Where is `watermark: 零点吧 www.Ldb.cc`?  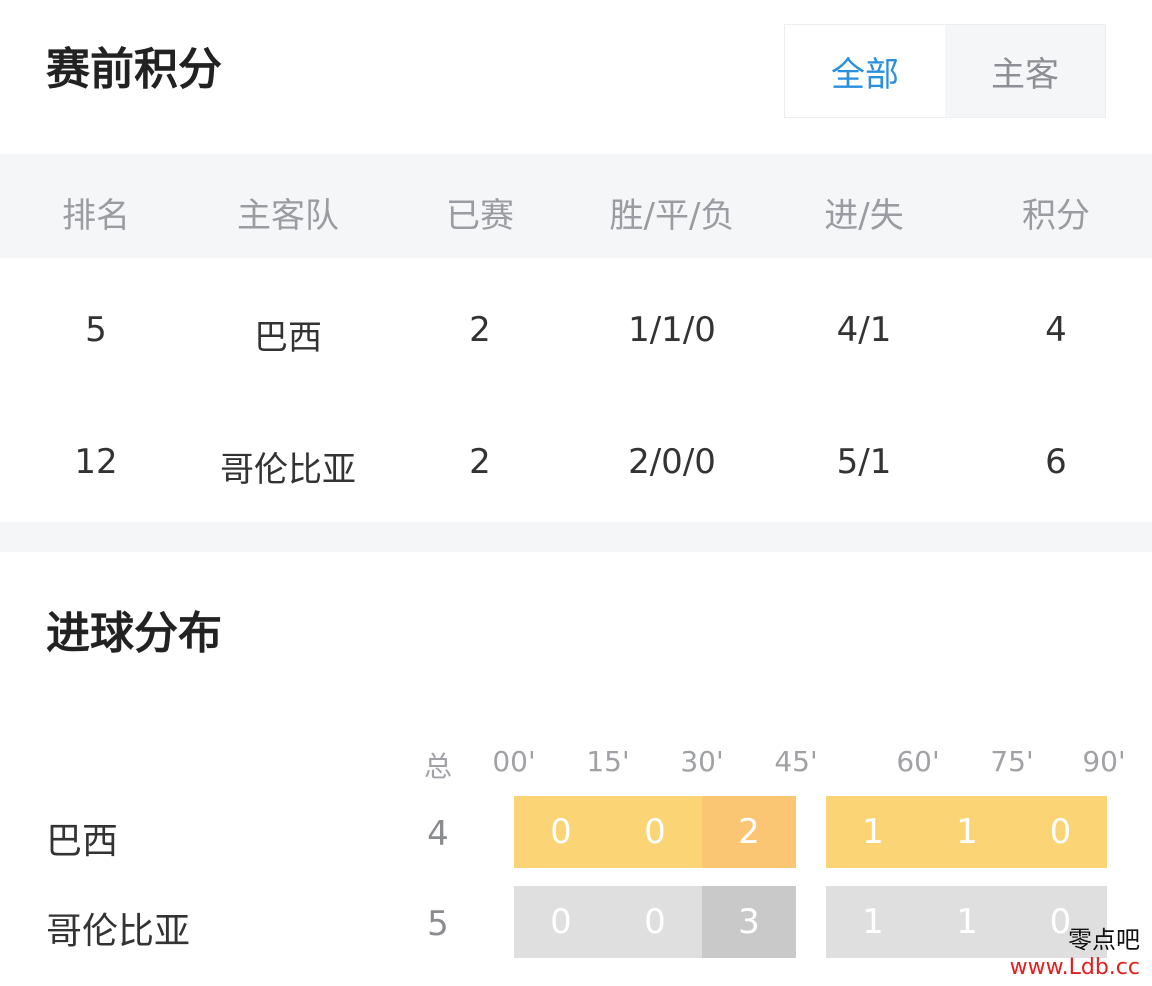 watermark: 零点吧 www.Ldb.cc is located at coordinates (1075, 953).